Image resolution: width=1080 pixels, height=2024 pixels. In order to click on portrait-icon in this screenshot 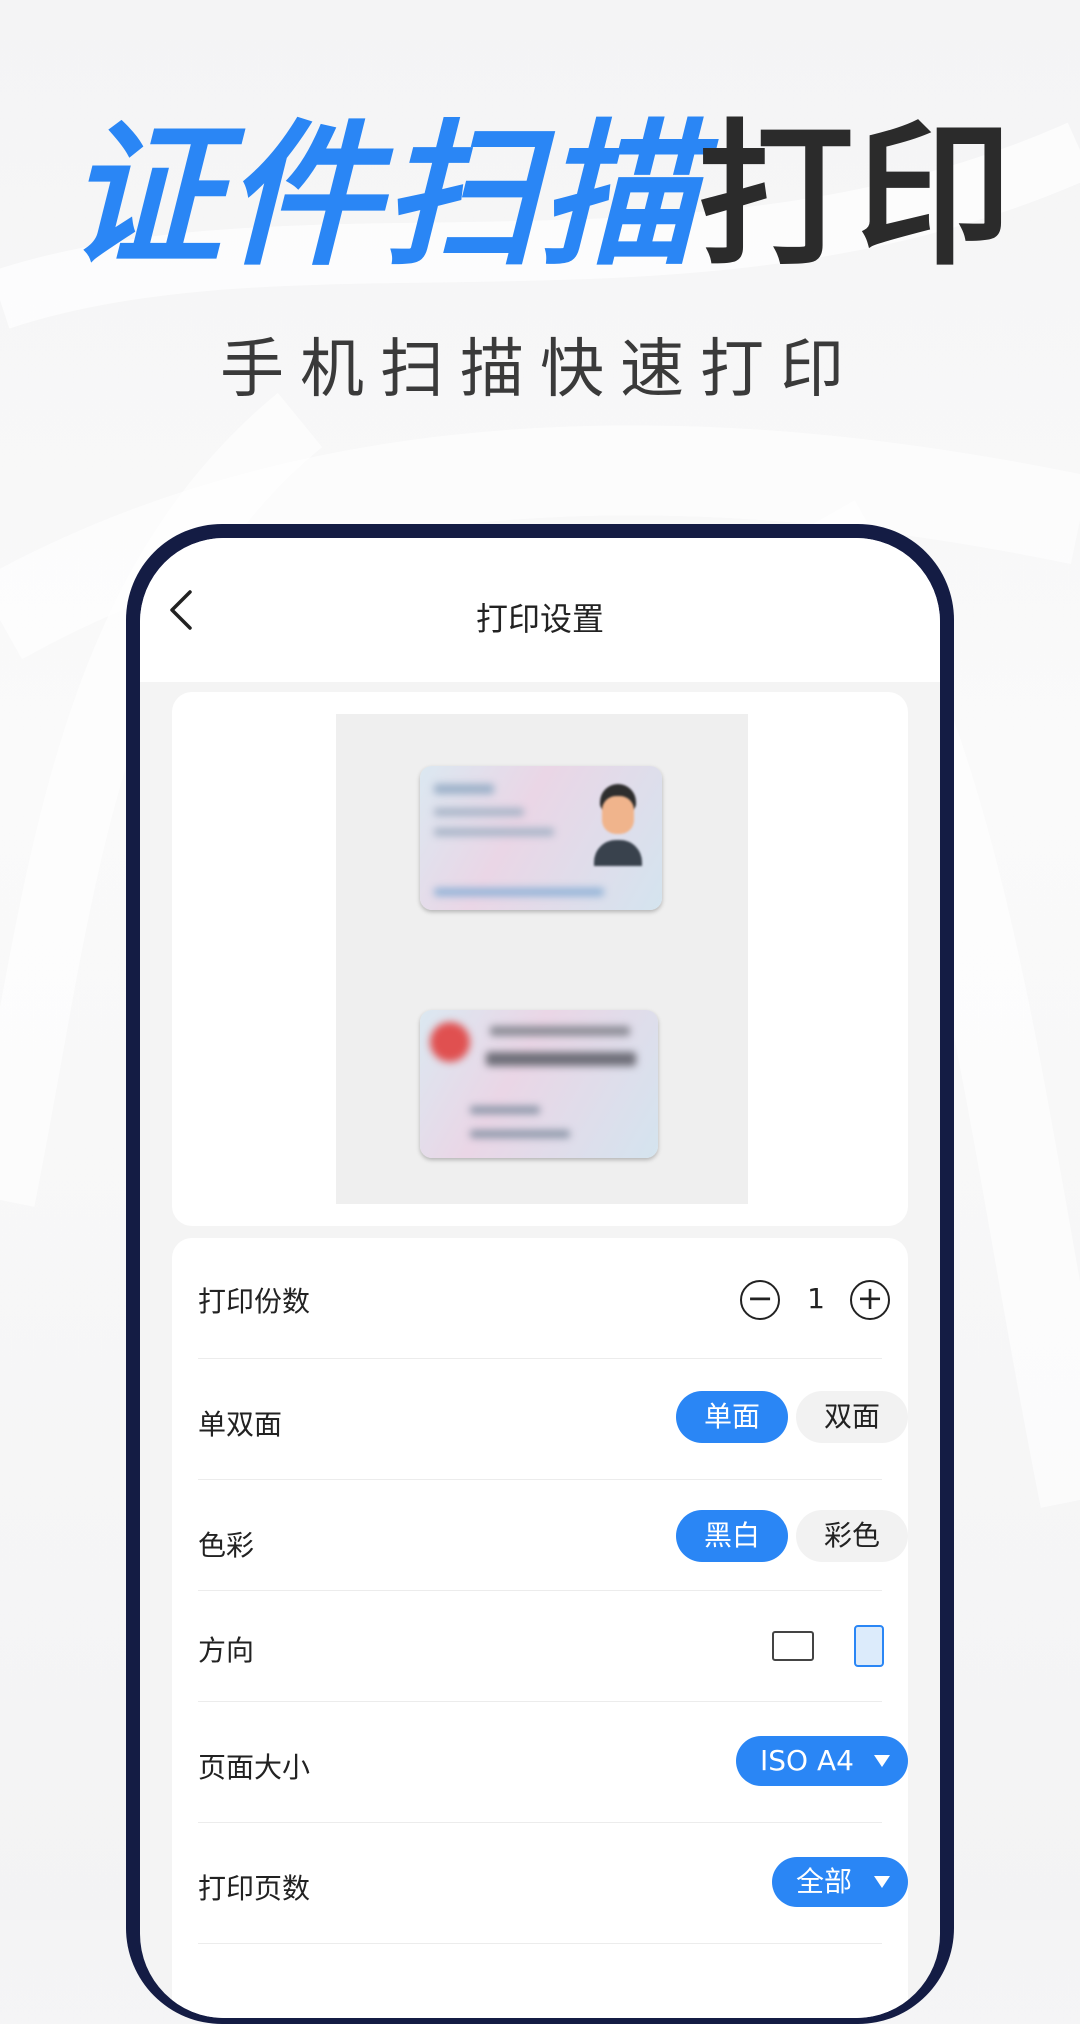, I will do `click(869, 1646)`.